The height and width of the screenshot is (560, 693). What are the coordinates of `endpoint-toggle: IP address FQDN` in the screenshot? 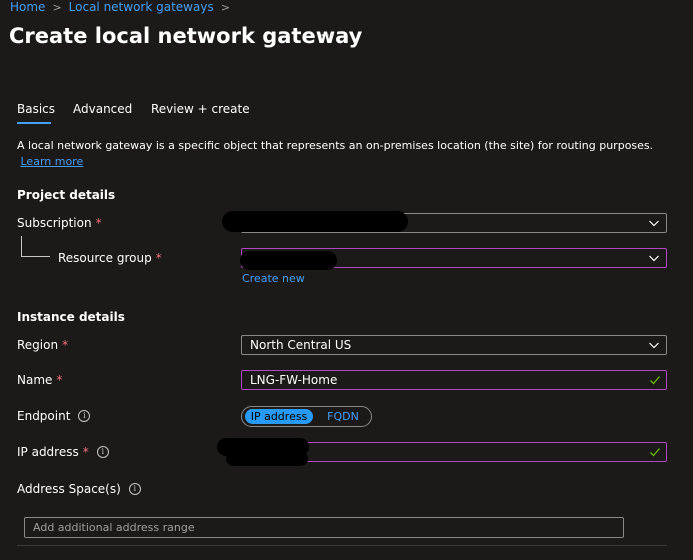 It's located at (306, 416).